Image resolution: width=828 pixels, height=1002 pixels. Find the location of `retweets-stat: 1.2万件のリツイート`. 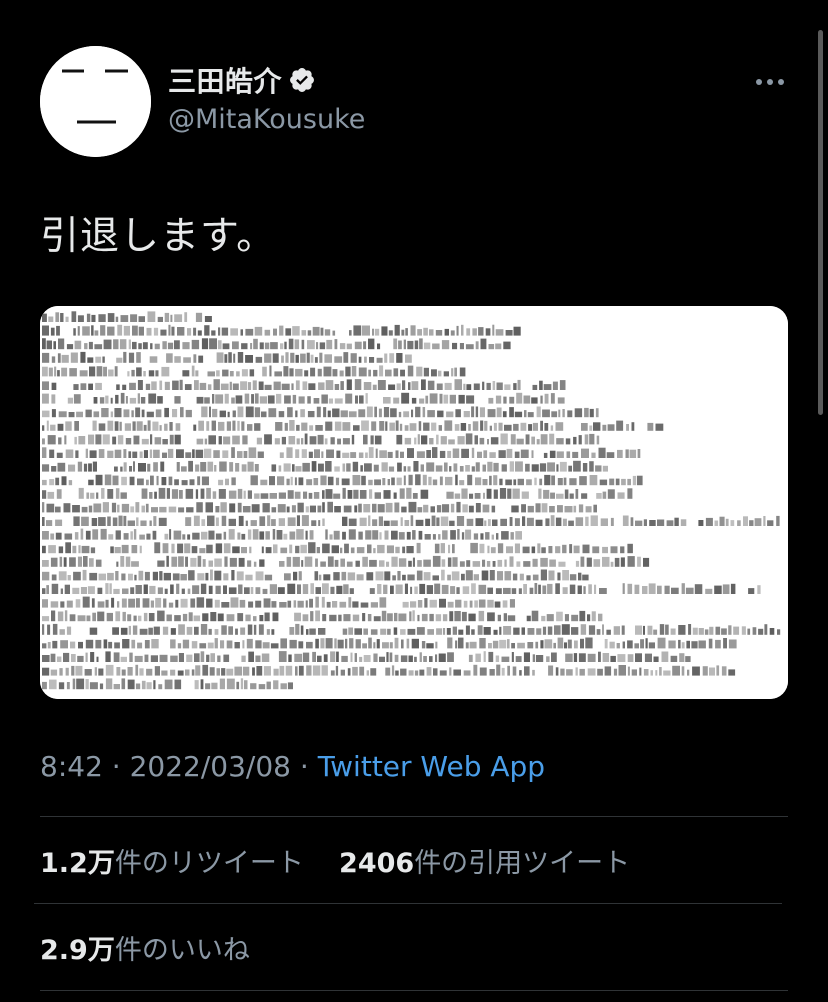

retweets-stat: 1.2万件のリツイート is located at coordinates (172, 863).